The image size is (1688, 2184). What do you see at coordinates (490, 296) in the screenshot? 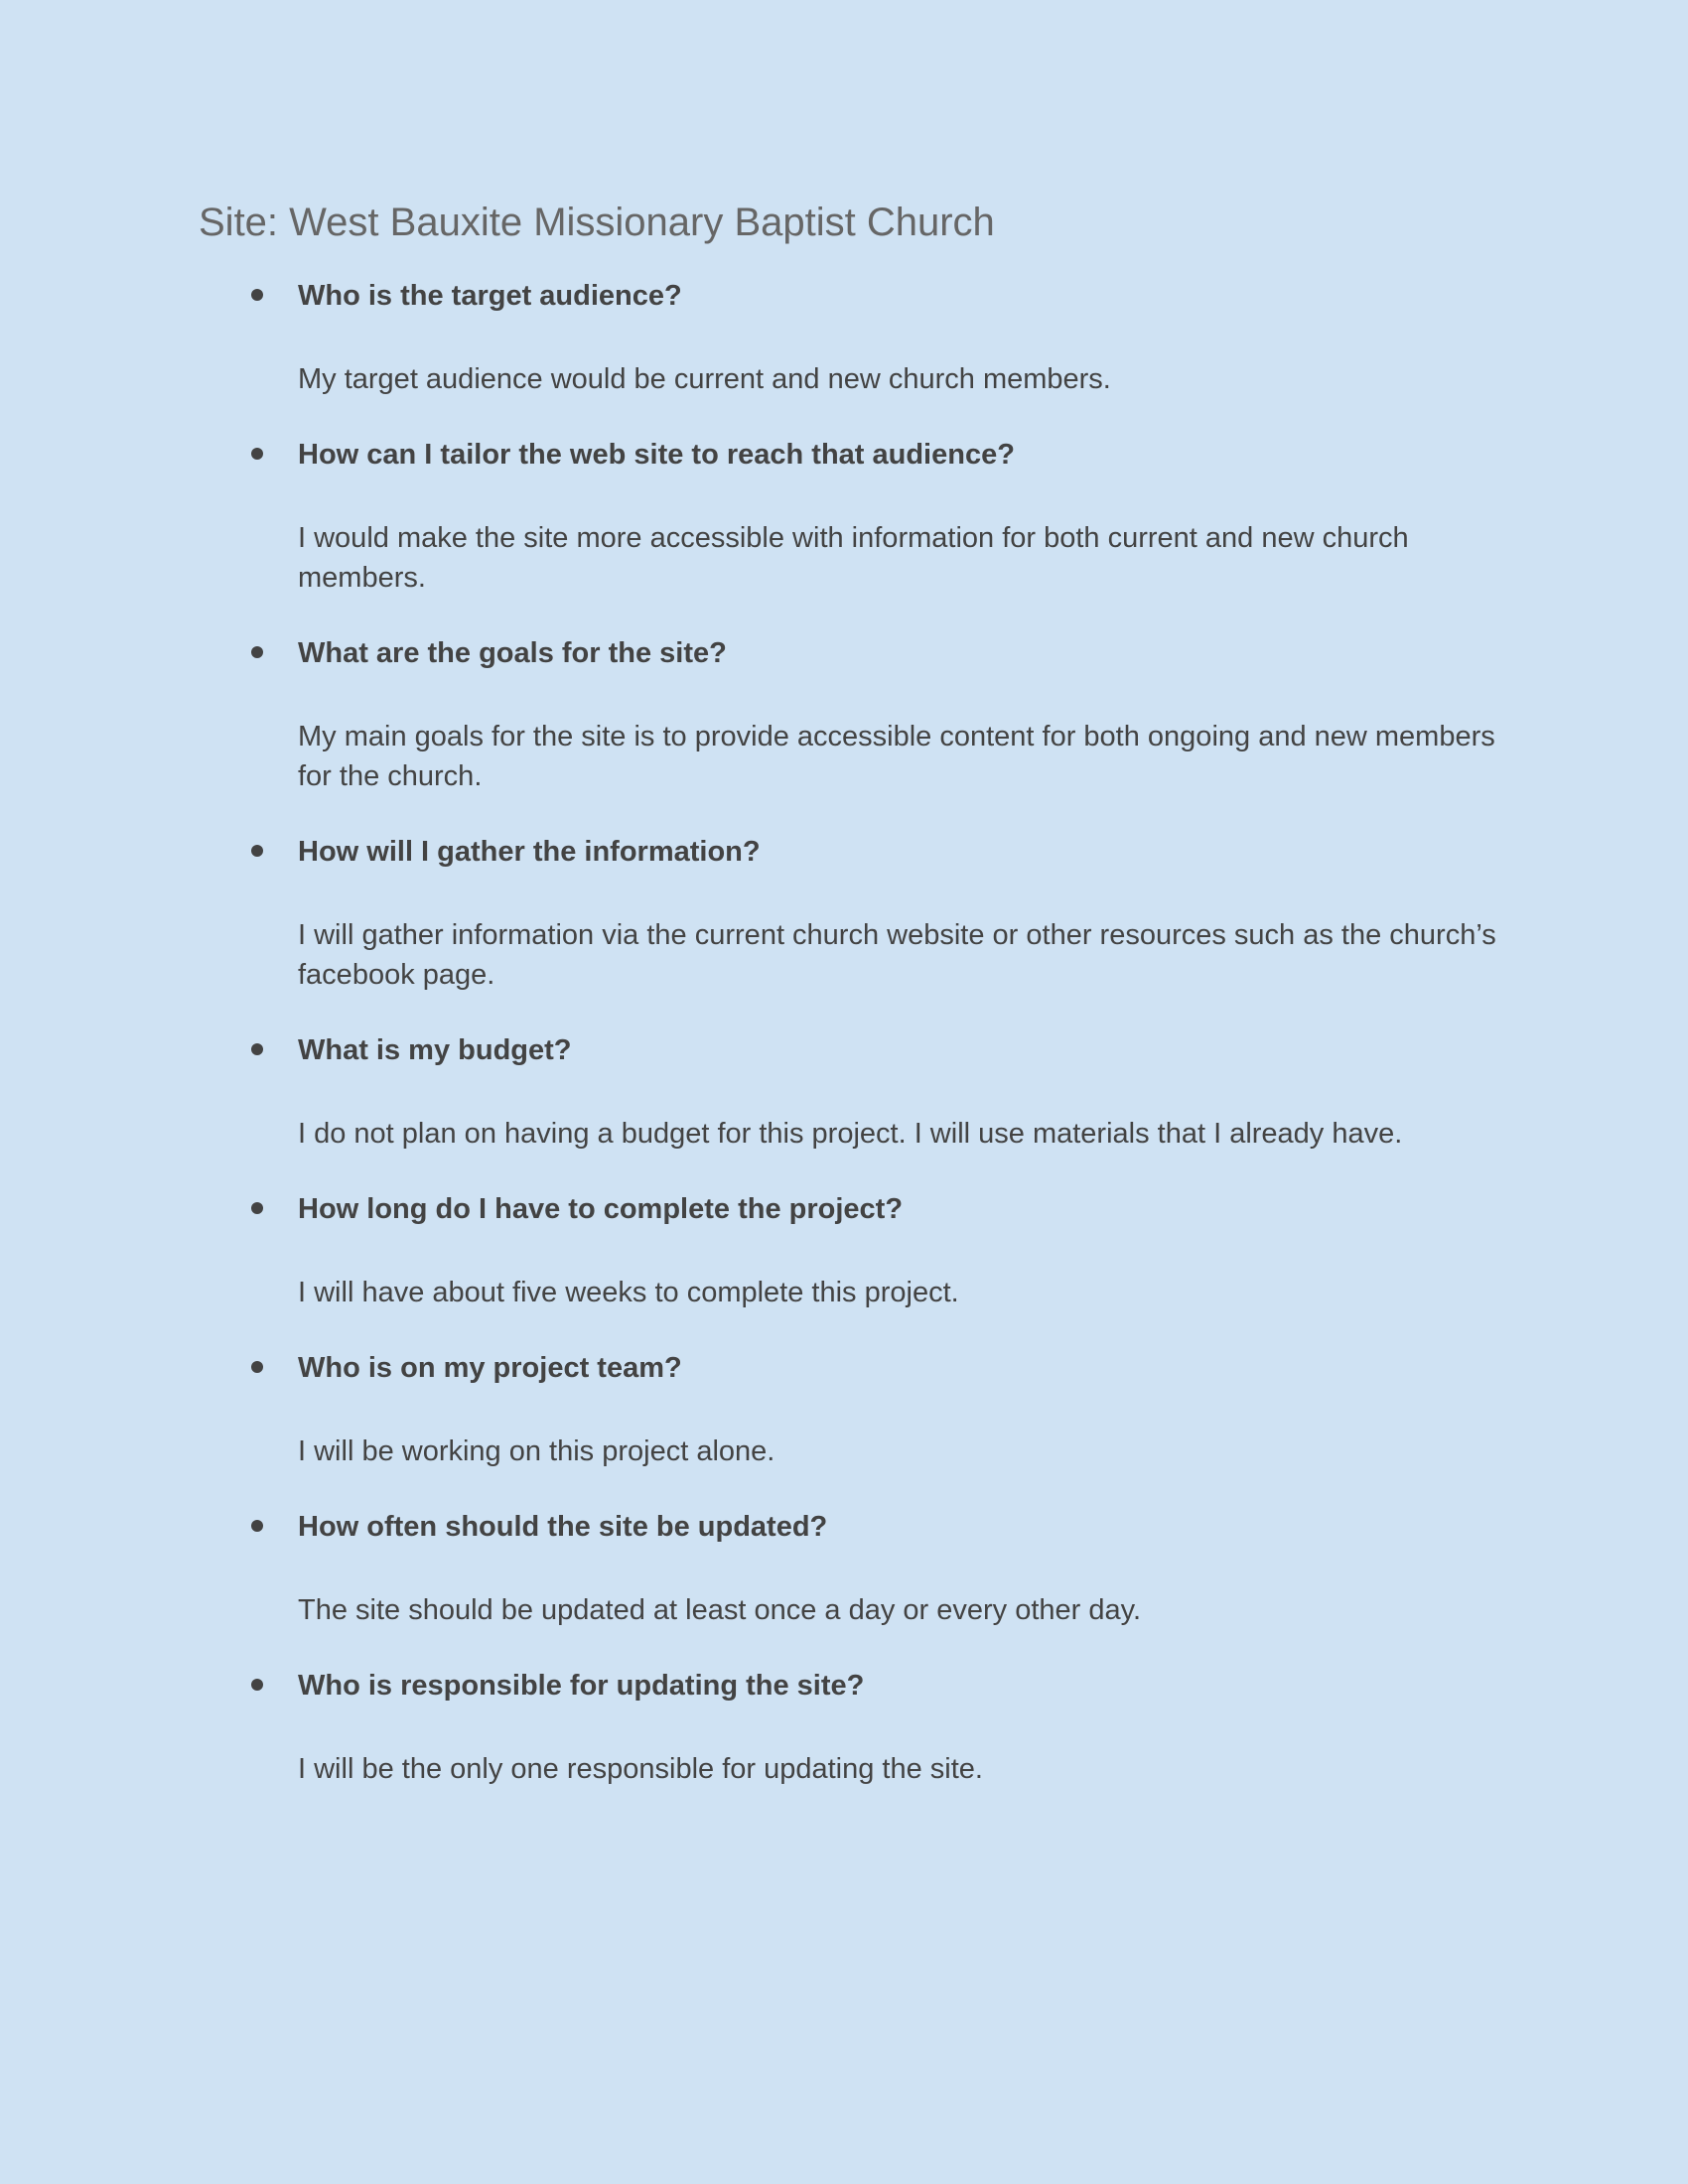
I see `question-text: Who is the target audience?` at bounding box center [490, 296].